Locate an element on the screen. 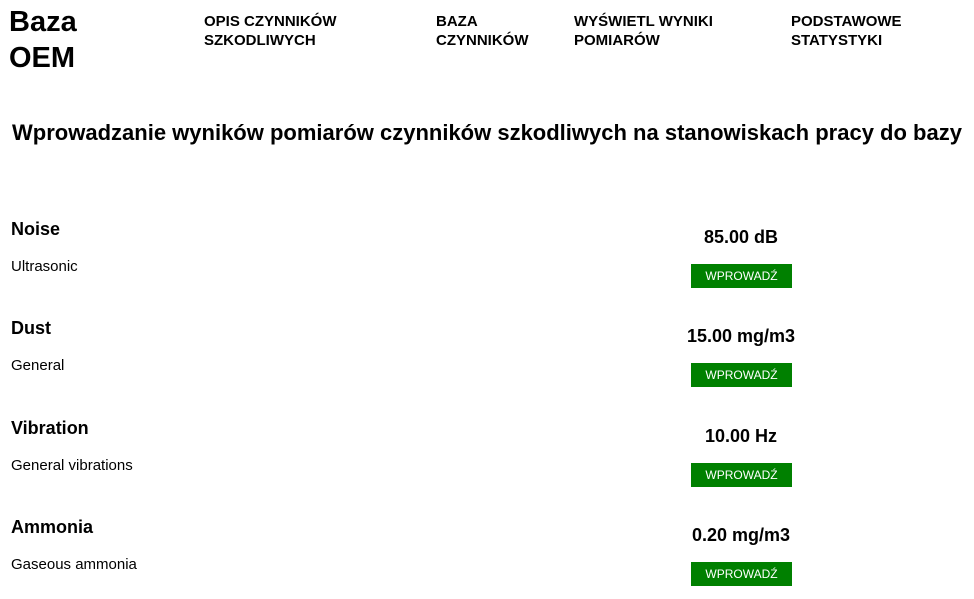 The image size is (974, 599). factor-name: Dust is located at coordinates (31, 328).